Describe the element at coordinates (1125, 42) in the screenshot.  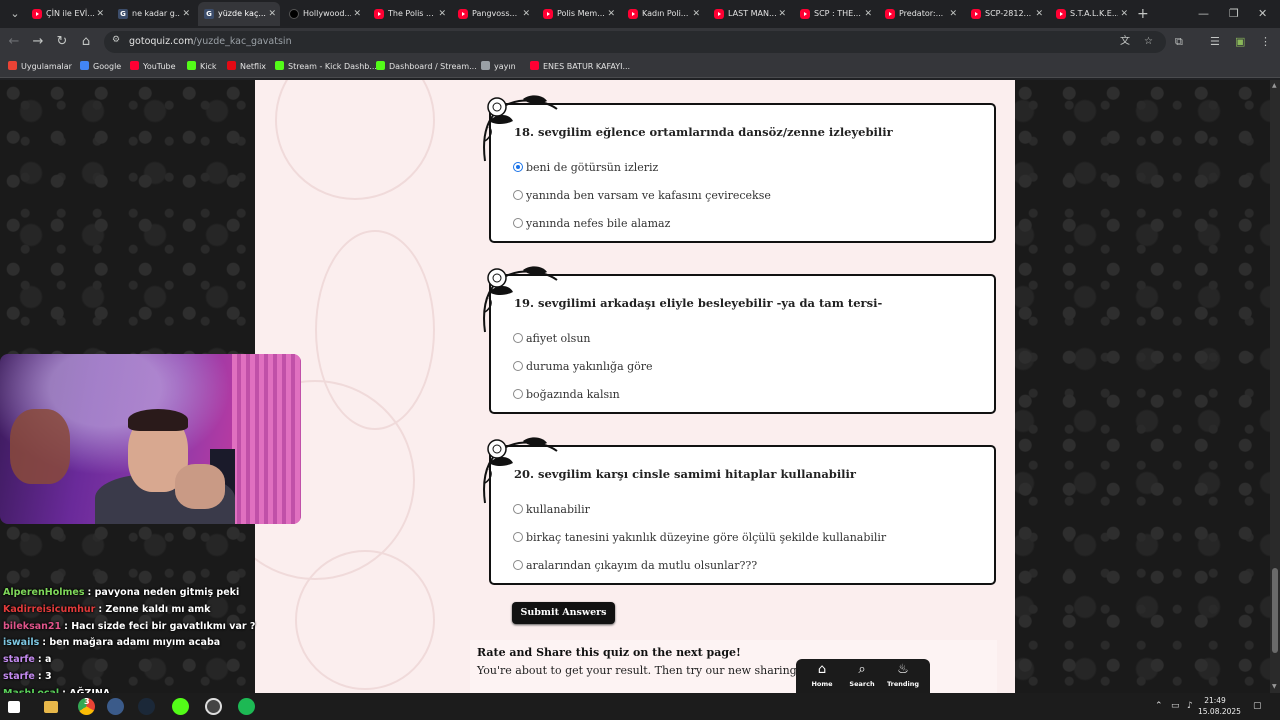
I see `translate-icon: 文` at that location.